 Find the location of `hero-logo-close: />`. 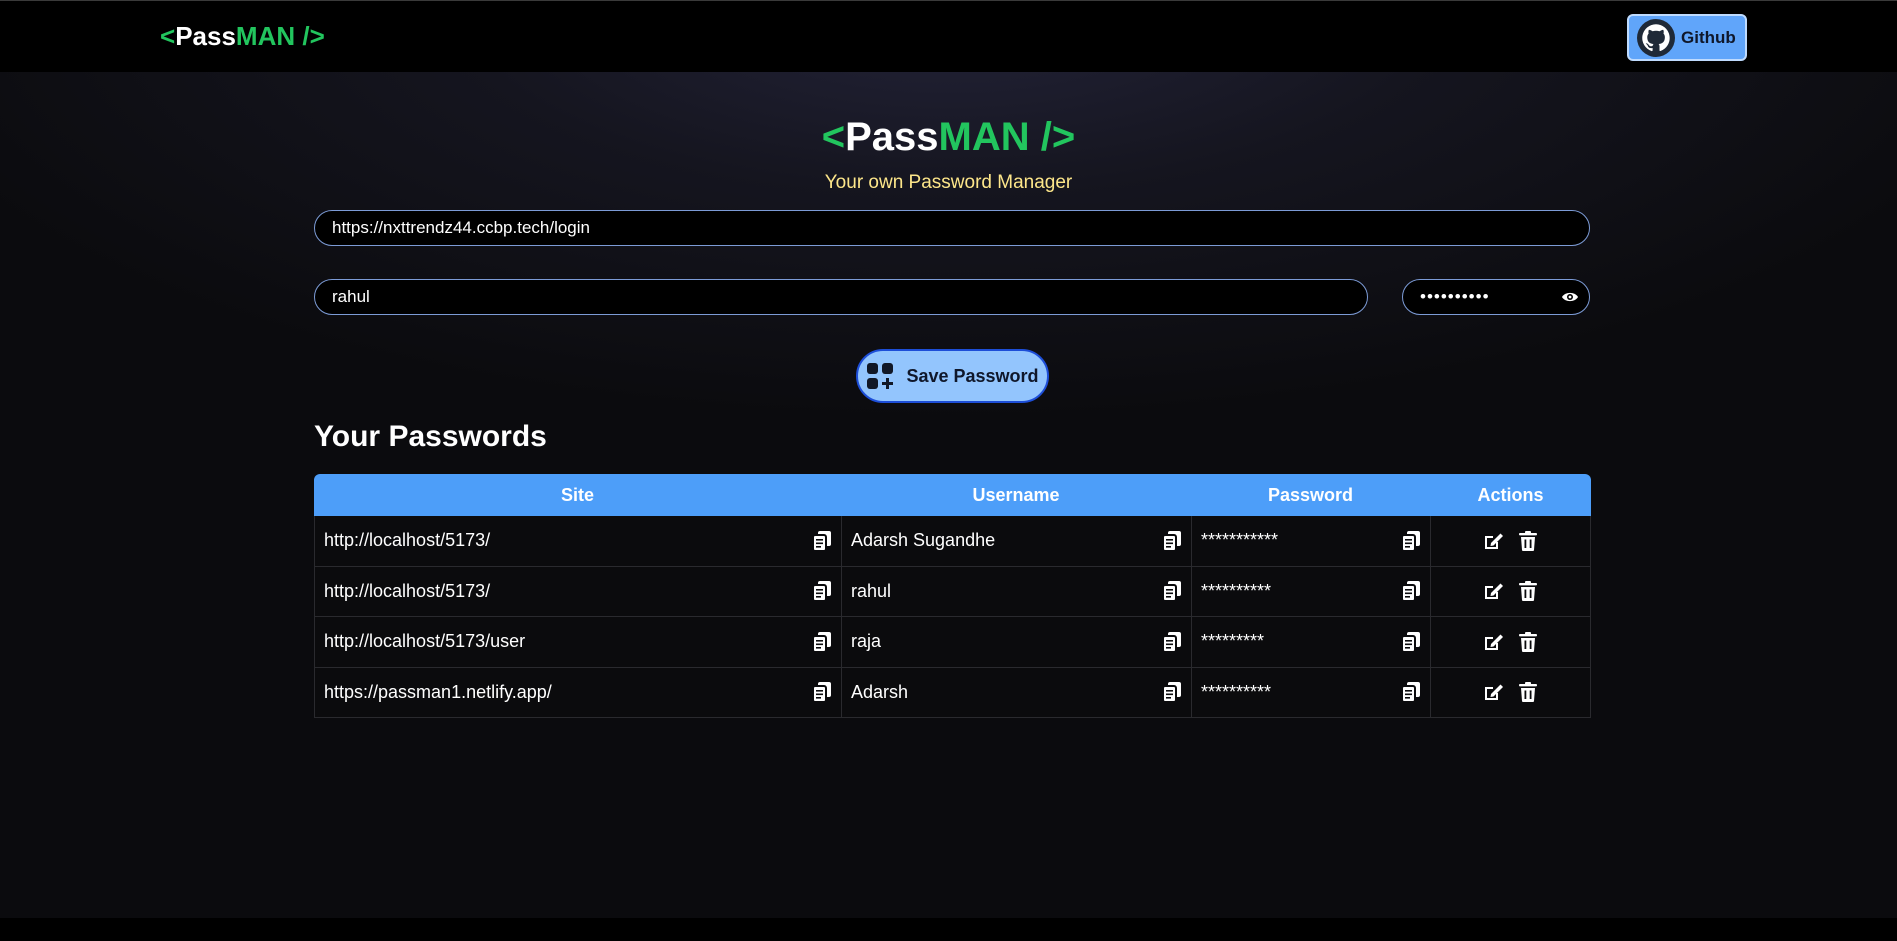

hero-logo-close: /> is located at coordinates (1052, 137).